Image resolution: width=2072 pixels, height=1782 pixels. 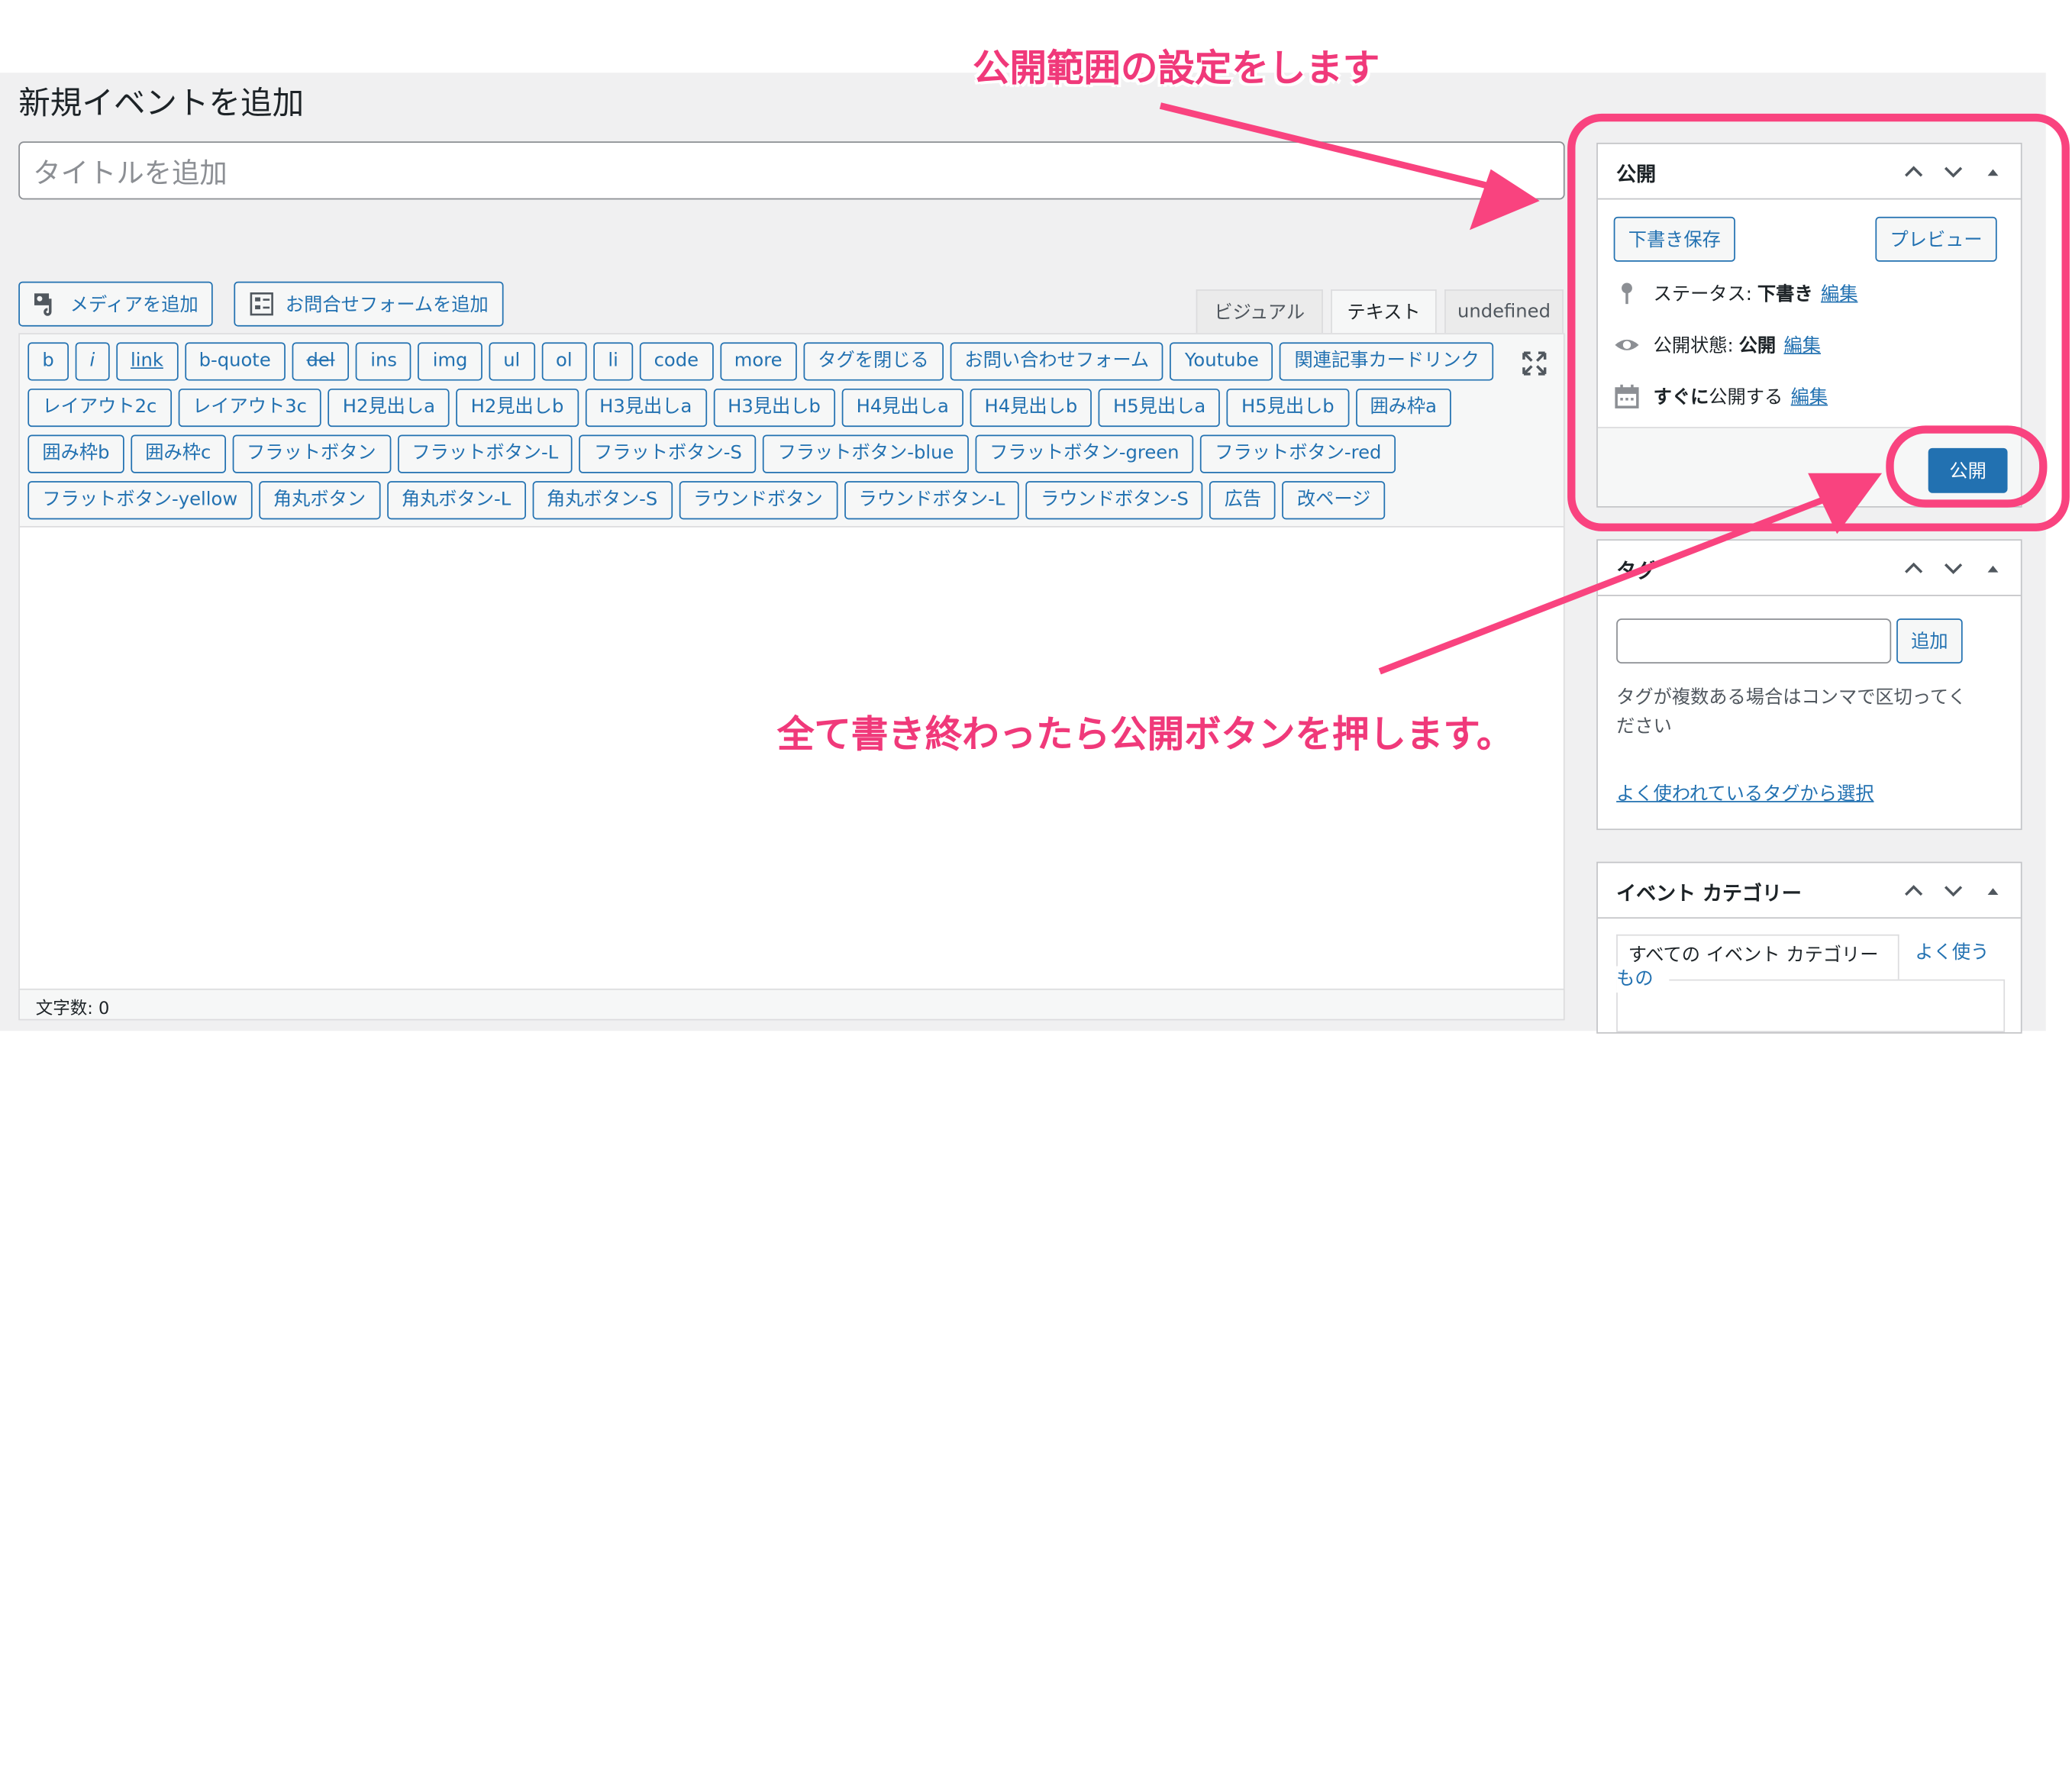 What do you see at coordinates (1145, 734) in the screenshot?
I see `annotation-bottom: 全て書き終わったら公開ボタンを押します。` at bounding box center [1145, 734].